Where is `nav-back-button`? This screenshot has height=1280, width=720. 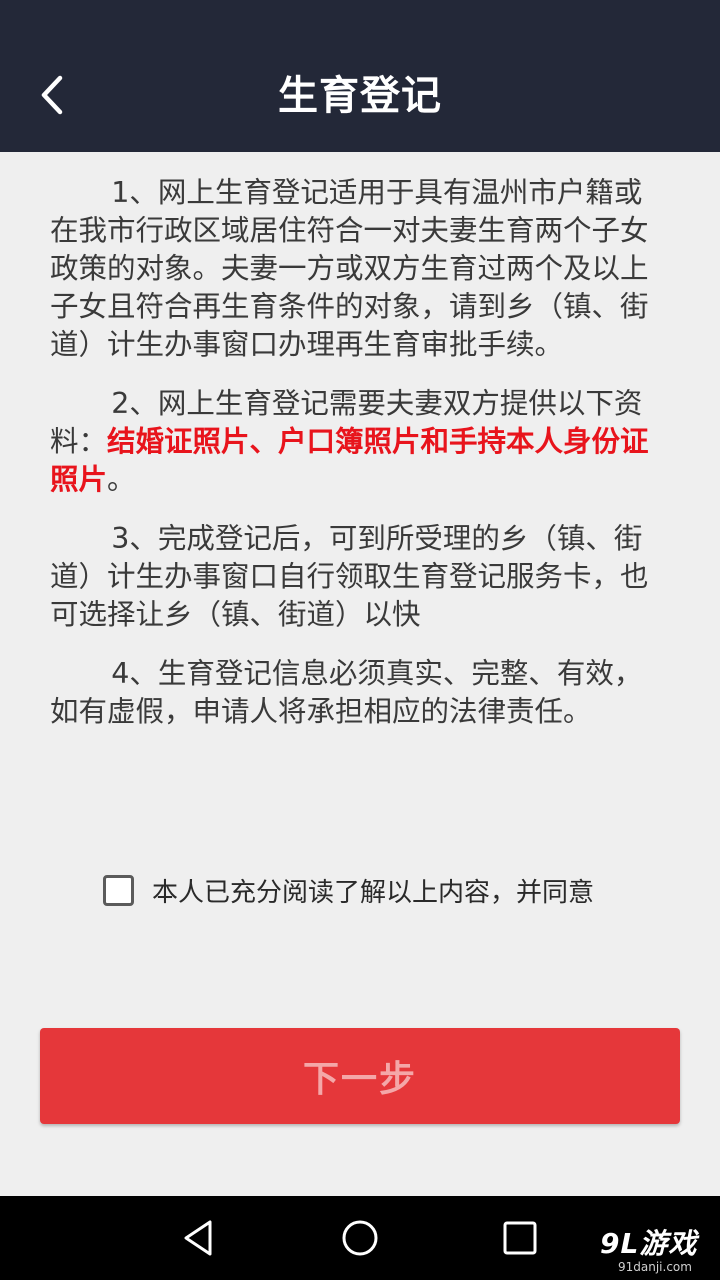
nav-back-button is located at coordinates (200, 1238).